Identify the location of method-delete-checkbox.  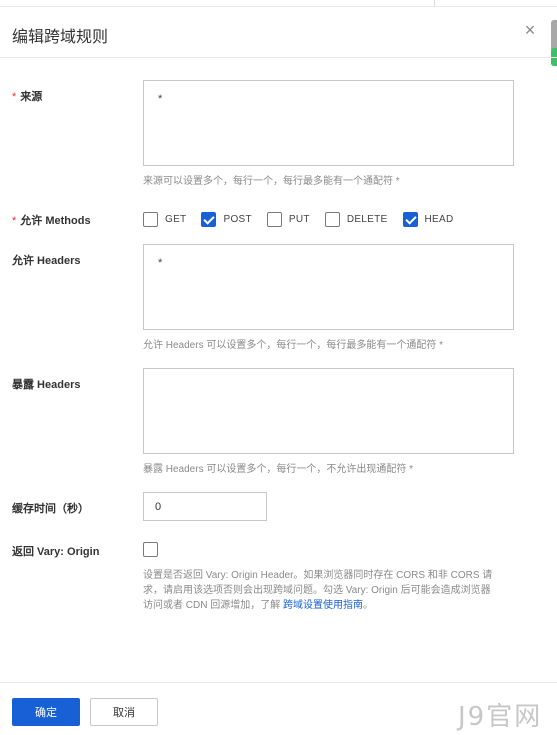
(332, 219).